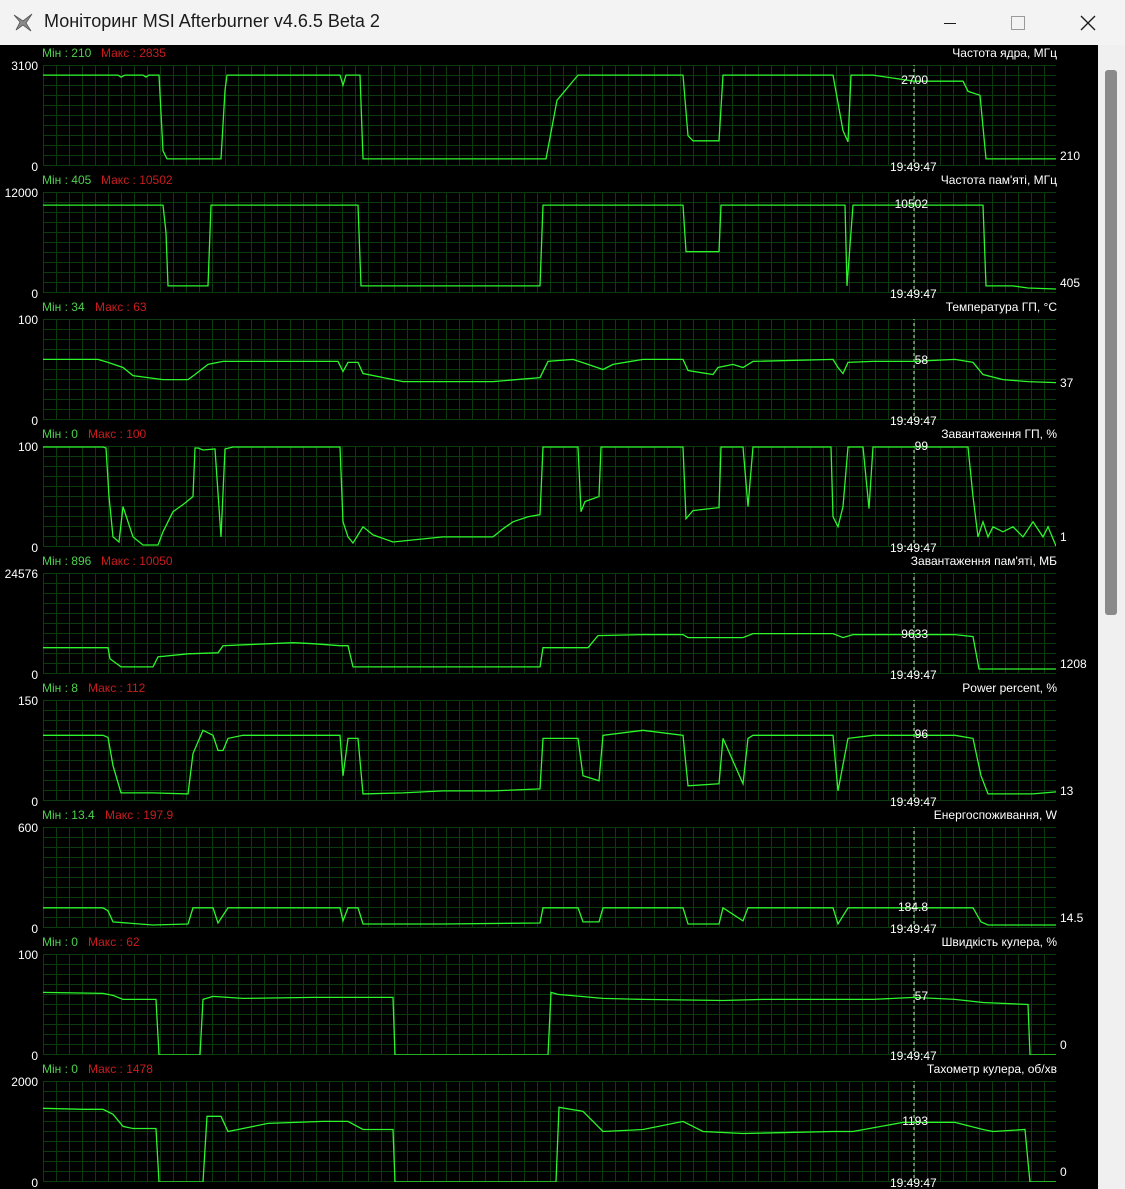 The height and width of the screenshot is (1189, 1125). I want to click on axis-max-label: 24576, so click(21, 574).